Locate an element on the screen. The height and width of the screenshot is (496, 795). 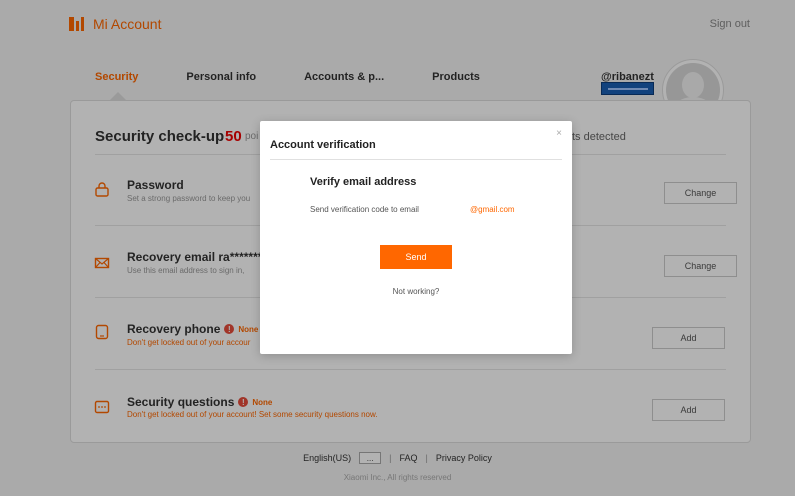
verify-instructions: Send verification code to email is located at coordinates (364, 209).